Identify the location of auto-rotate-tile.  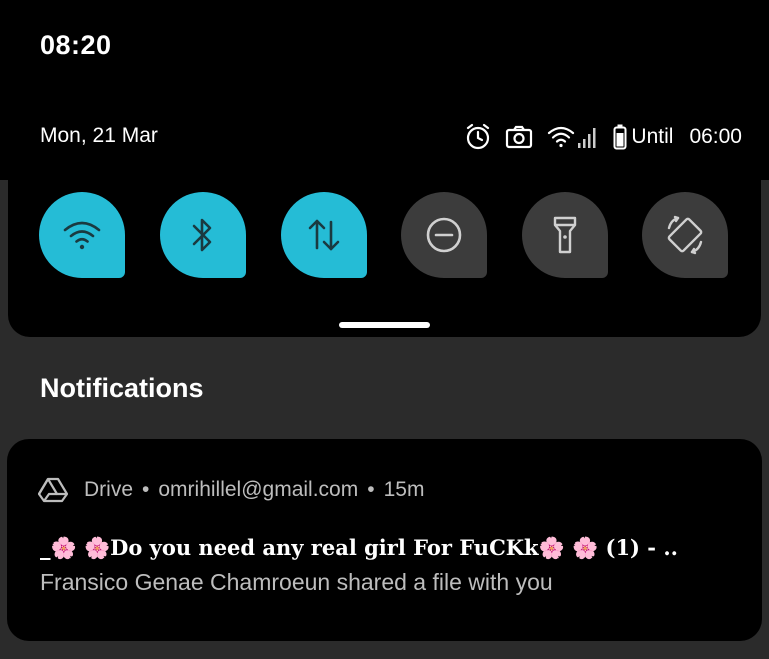
(685, 235).